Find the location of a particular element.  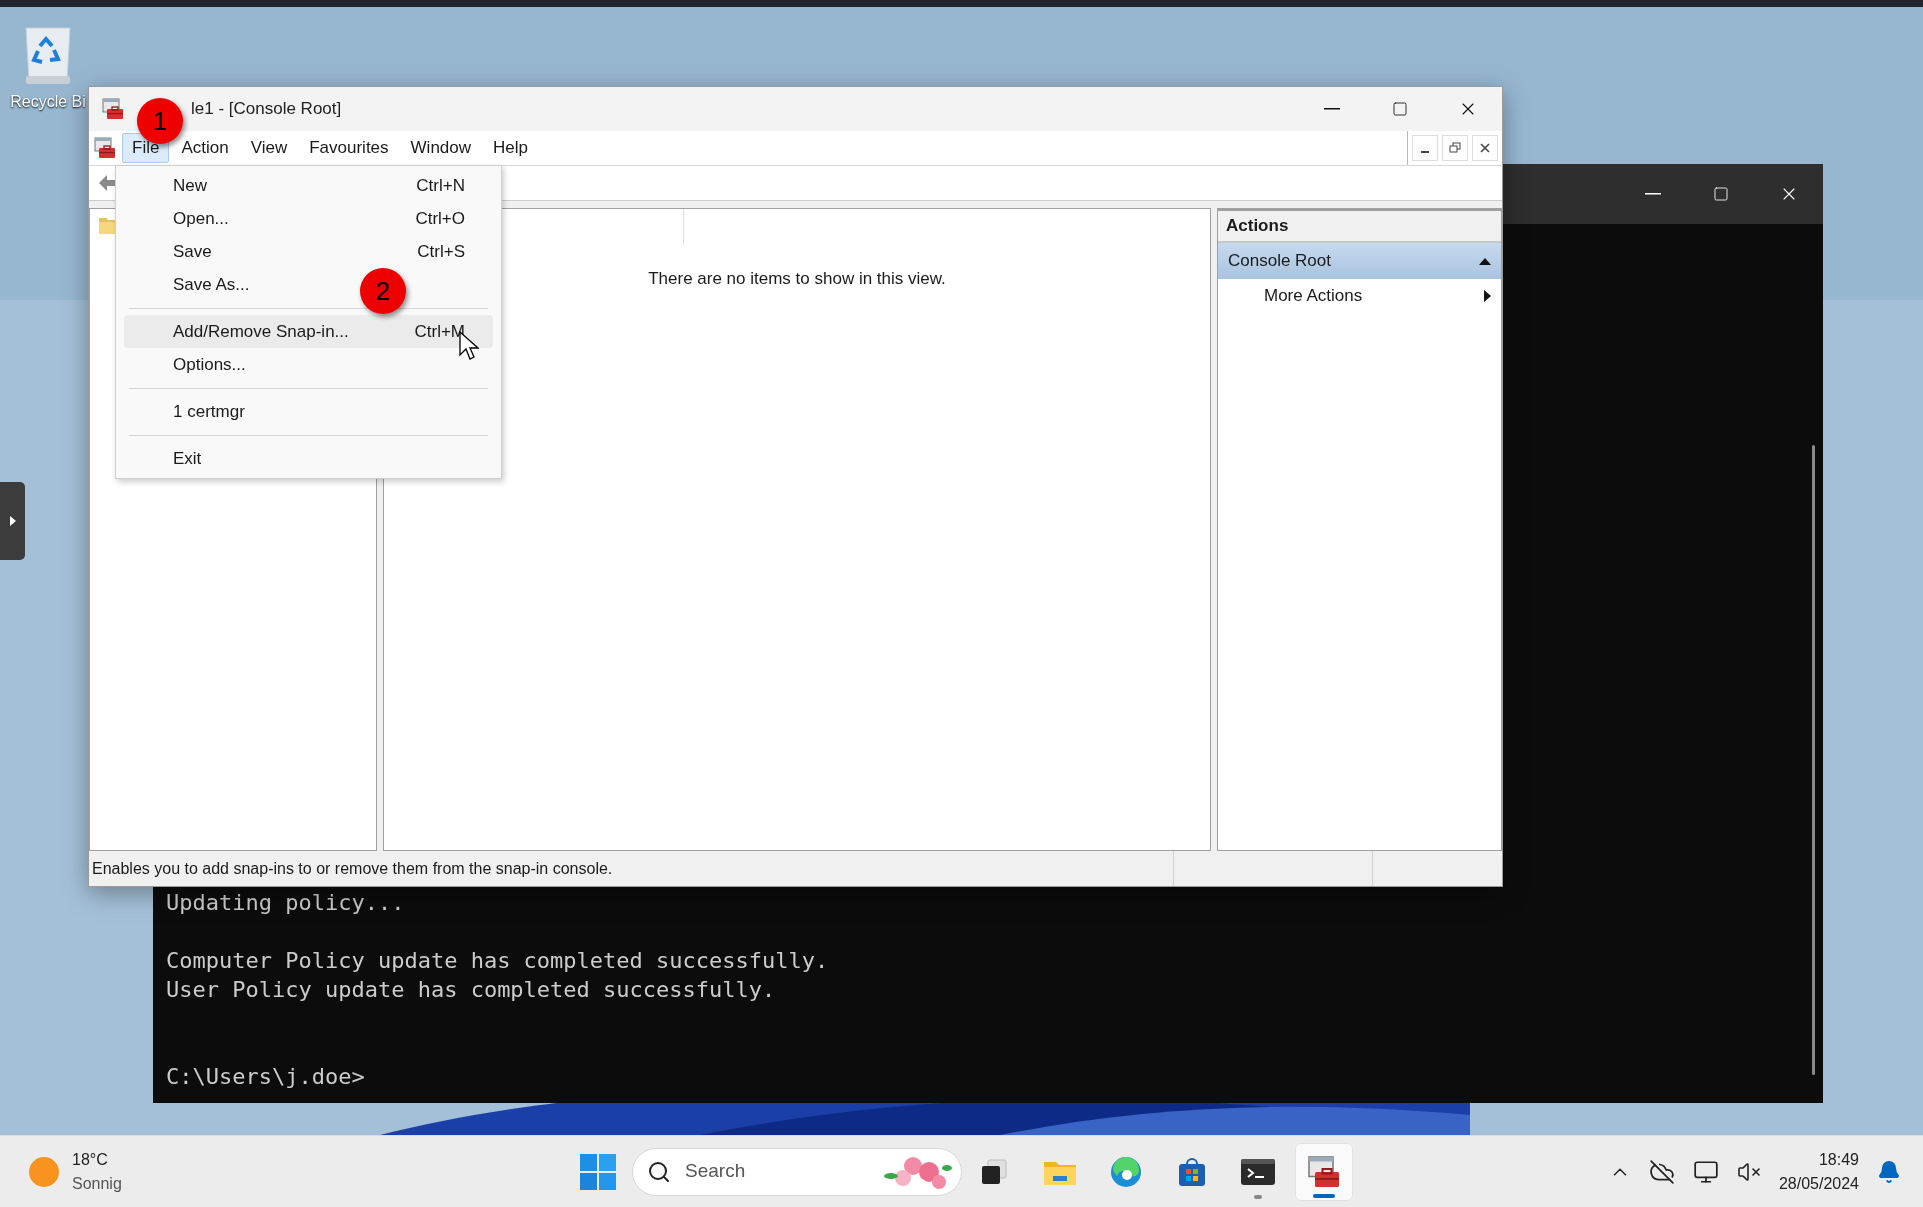

shortcut-text: Ctrl+M is located at coordinates (439, 331).